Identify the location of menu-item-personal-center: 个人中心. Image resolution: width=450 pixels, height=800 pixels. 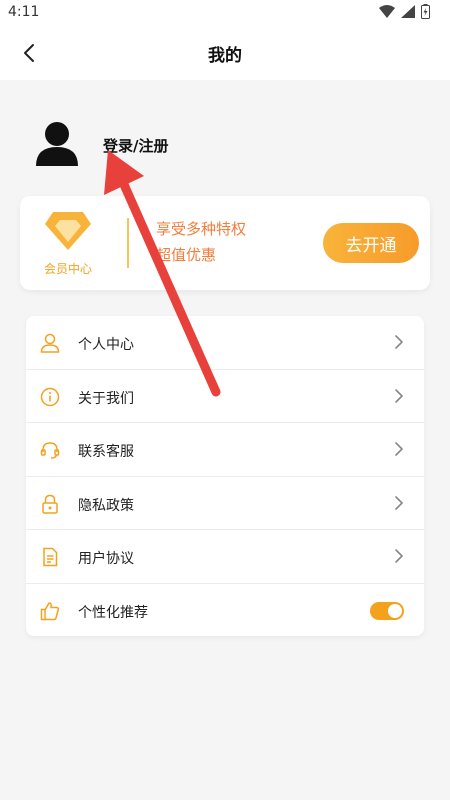
(225, 343).